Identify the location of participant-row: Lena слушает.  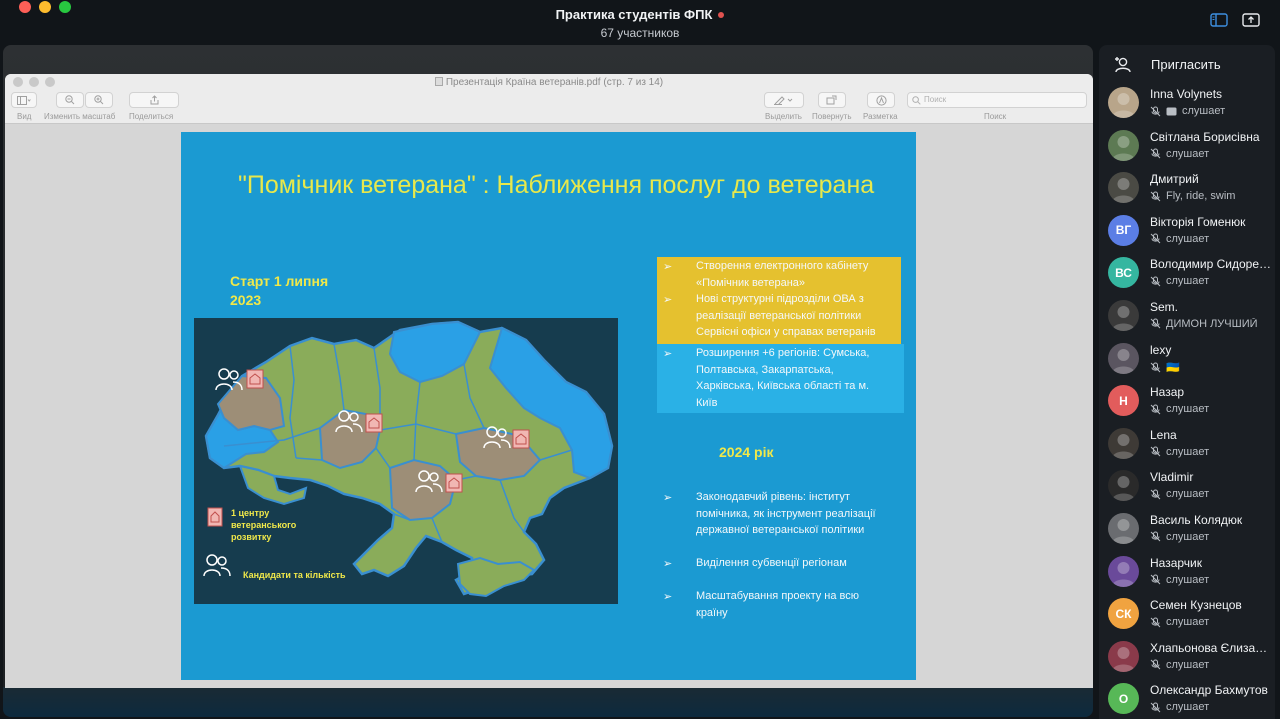
(1187, 447).